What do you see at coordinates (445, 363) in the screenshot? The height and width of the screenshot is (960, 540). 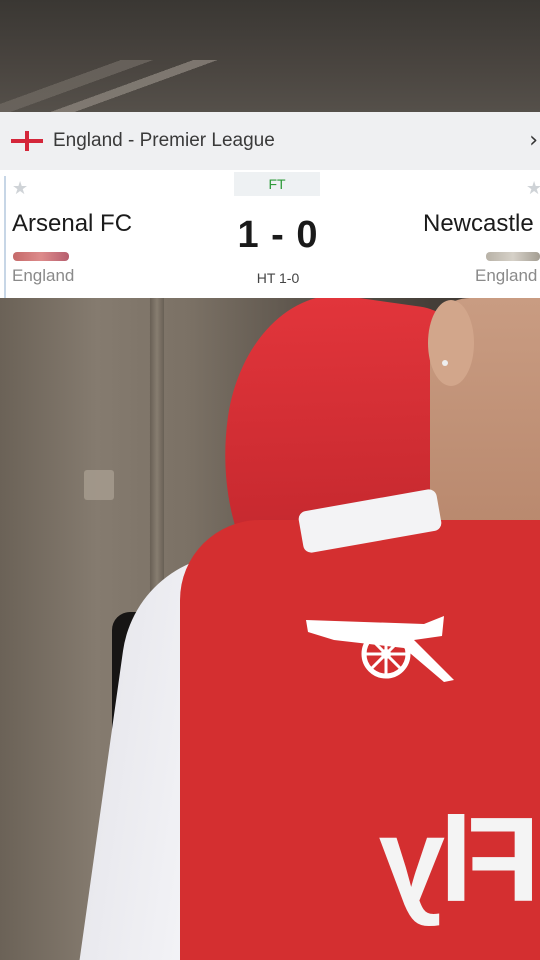 I see `earring` at bounding box center [445, 363].